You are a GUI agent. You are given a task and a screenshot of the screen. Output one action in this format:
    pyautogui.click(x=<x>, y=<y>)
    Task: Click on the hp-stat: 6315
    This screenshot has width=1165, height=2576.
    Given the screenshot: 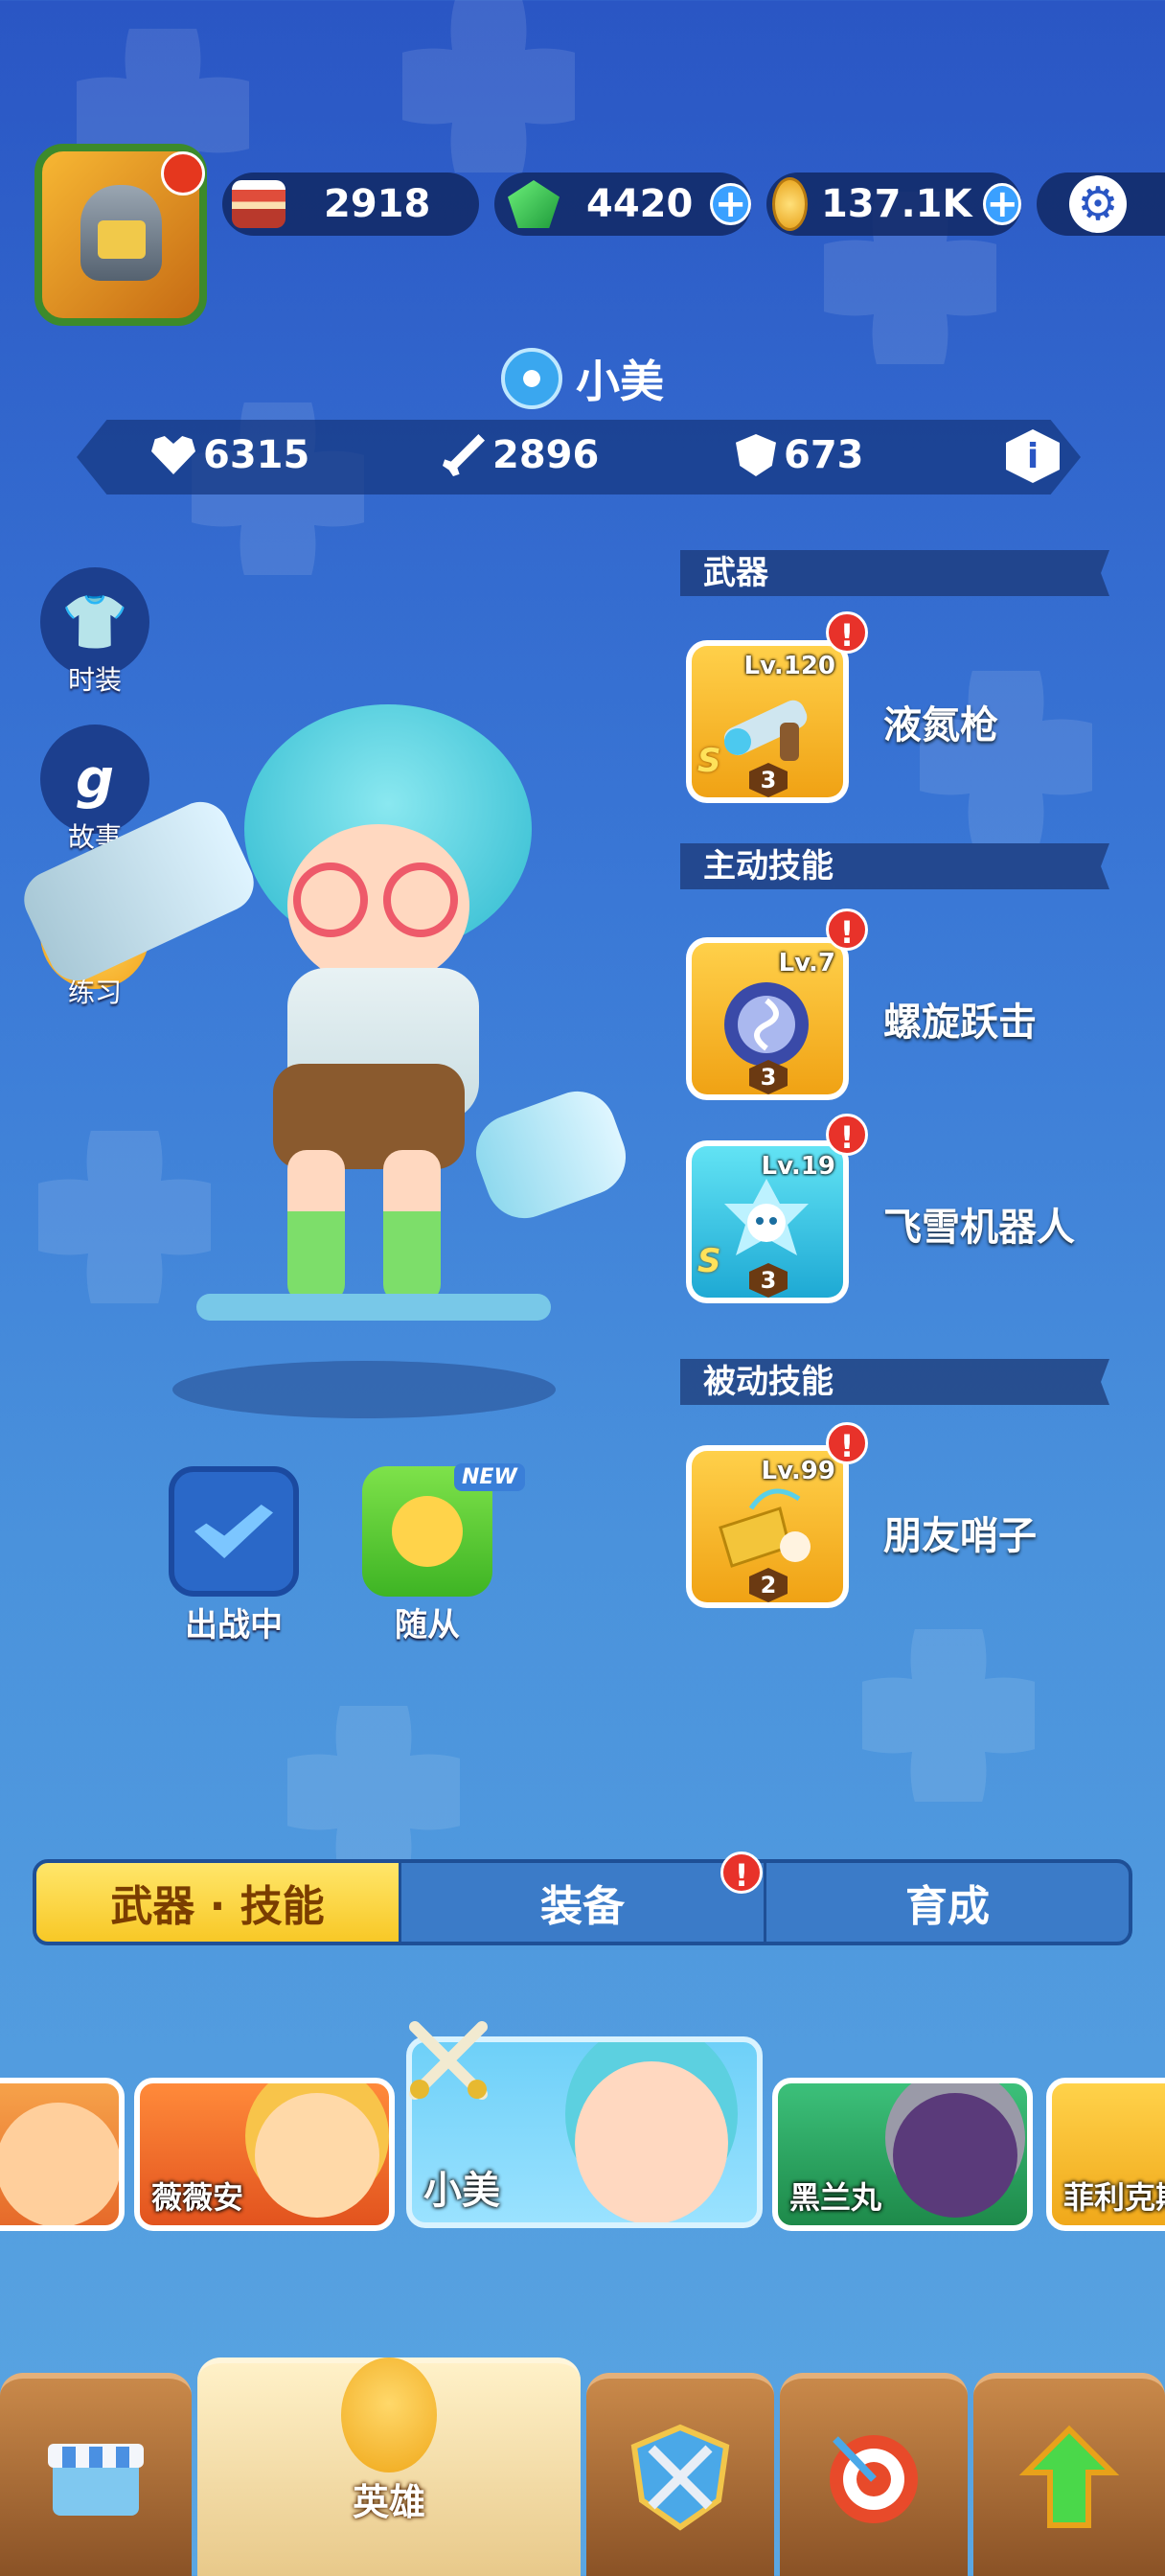 What is the action you would take?
    pyautogui.click(x=230, y=455)
    